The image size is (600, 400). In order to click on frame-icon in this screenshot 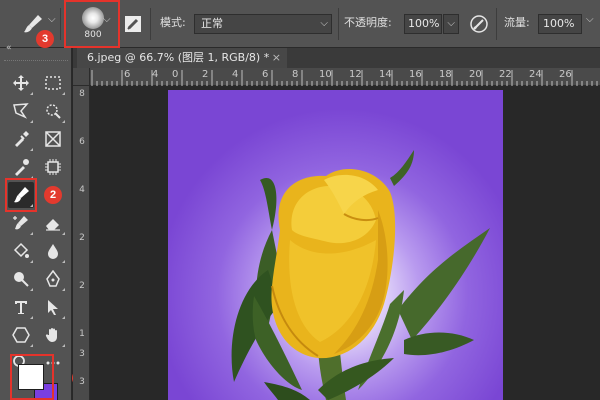, I will do `click(53, 139)`.